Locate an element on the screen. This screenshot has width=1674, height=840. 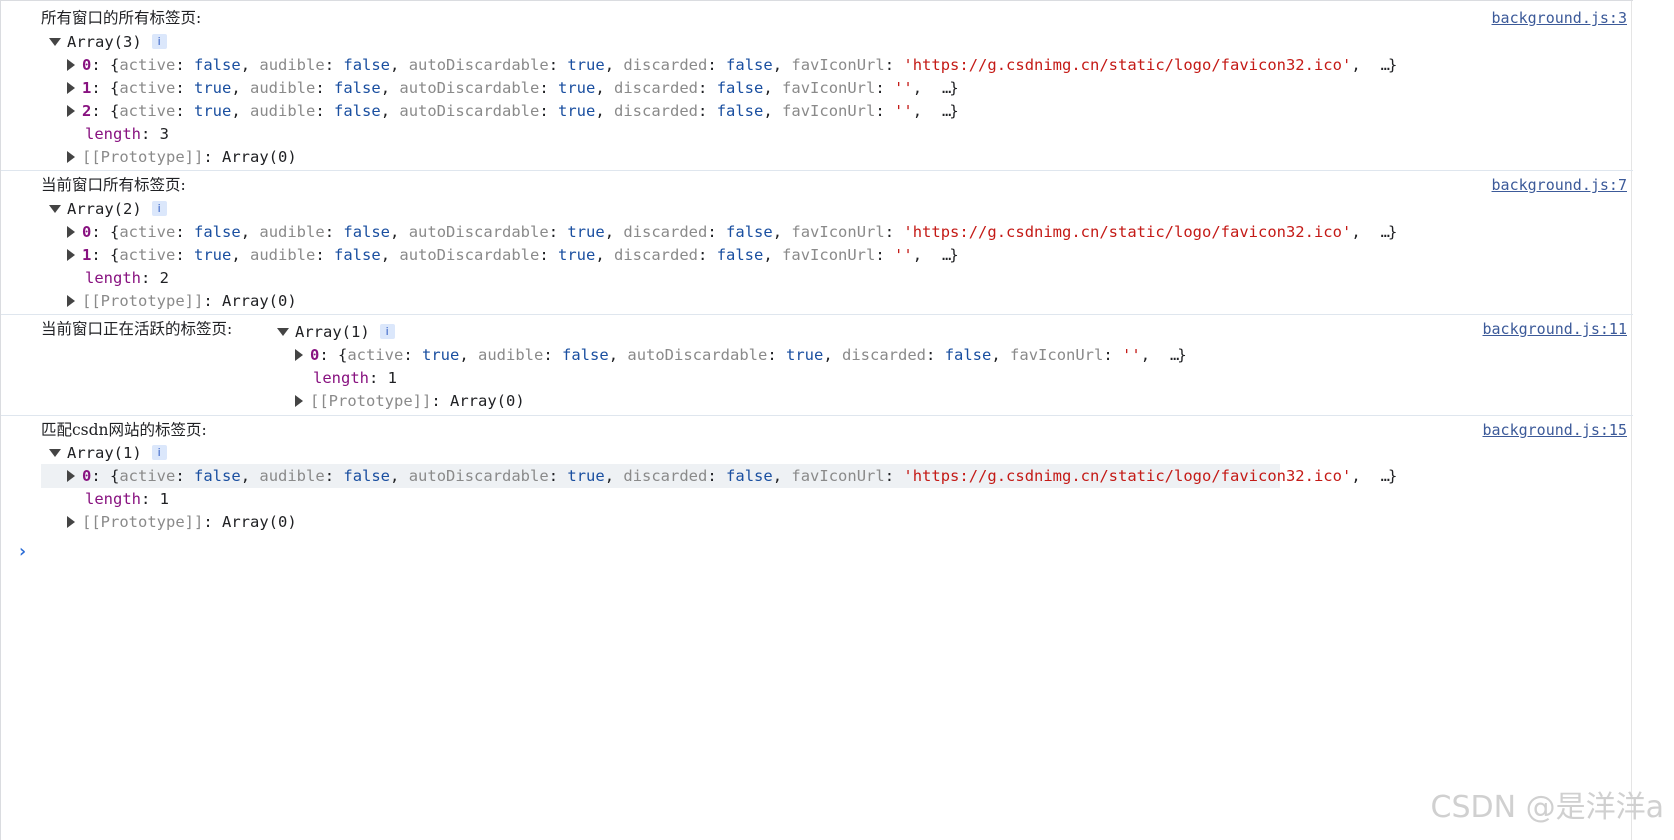
source-link: background.js:11 is located at coordinates (1555, 329).